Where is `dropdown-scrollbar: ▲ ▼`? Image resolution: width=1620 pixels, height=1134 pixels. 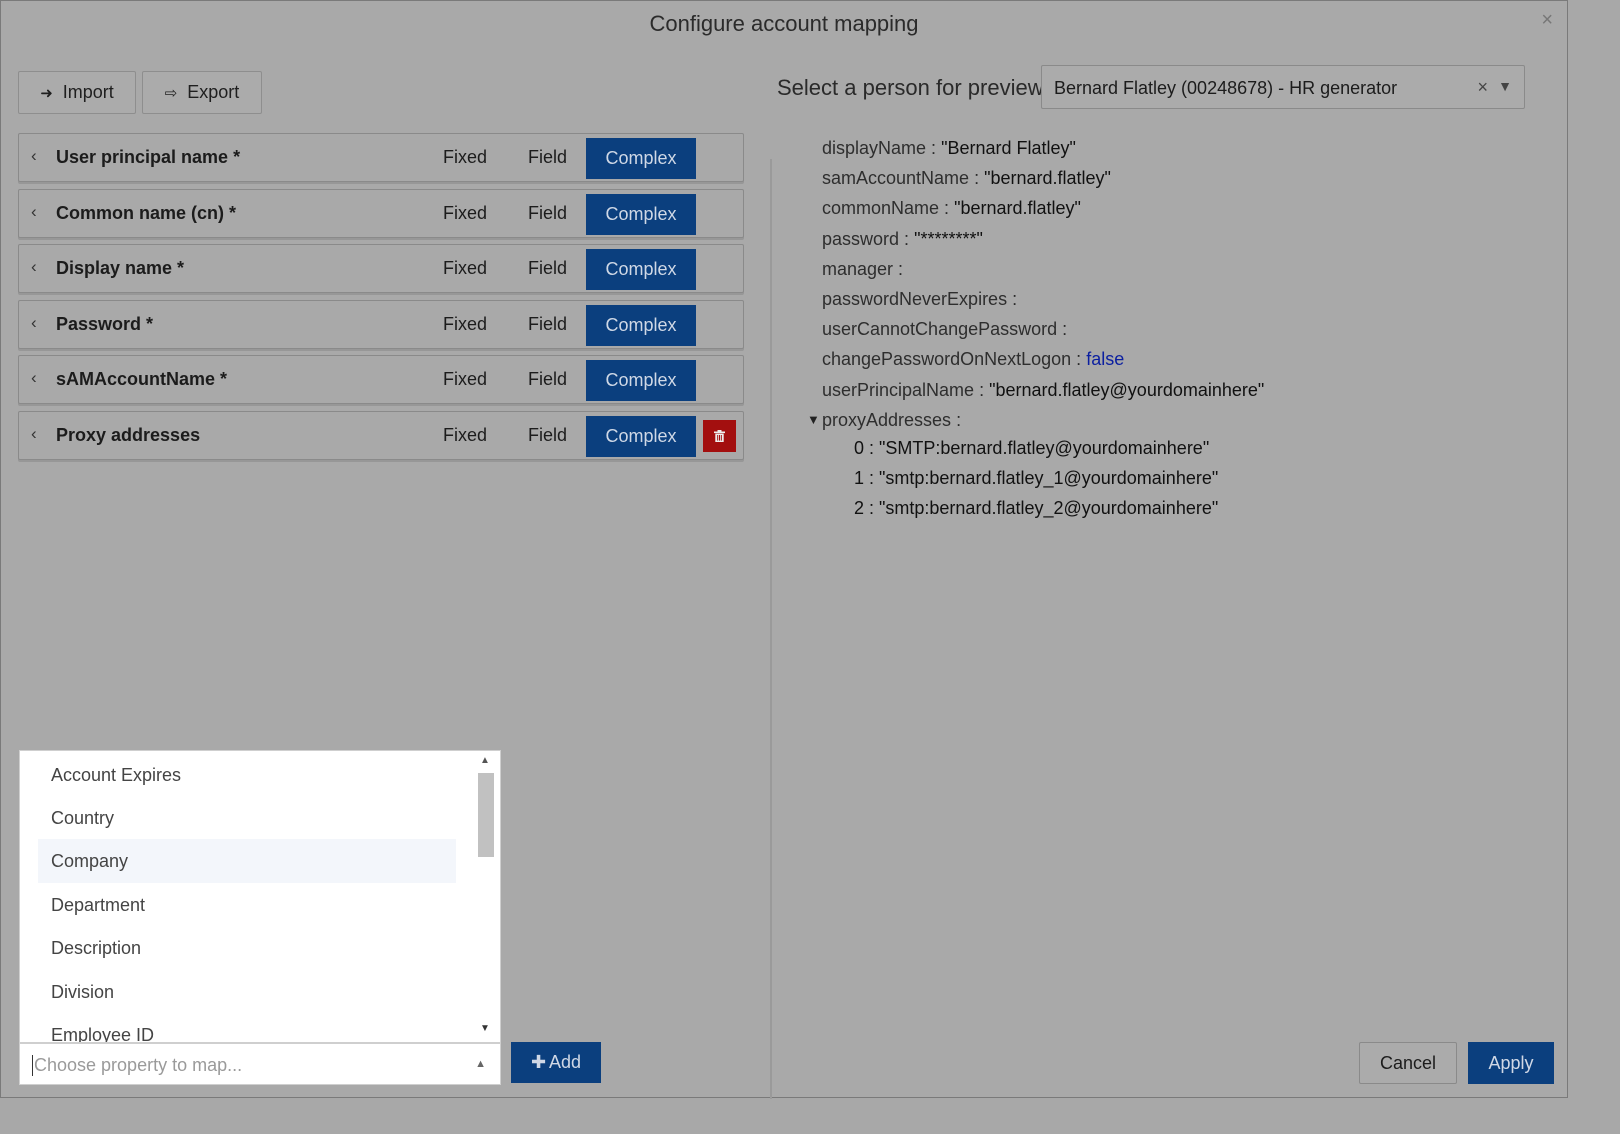
dropdown-scrollbar: ▲ ▼ is located at coordinates (486, 896).